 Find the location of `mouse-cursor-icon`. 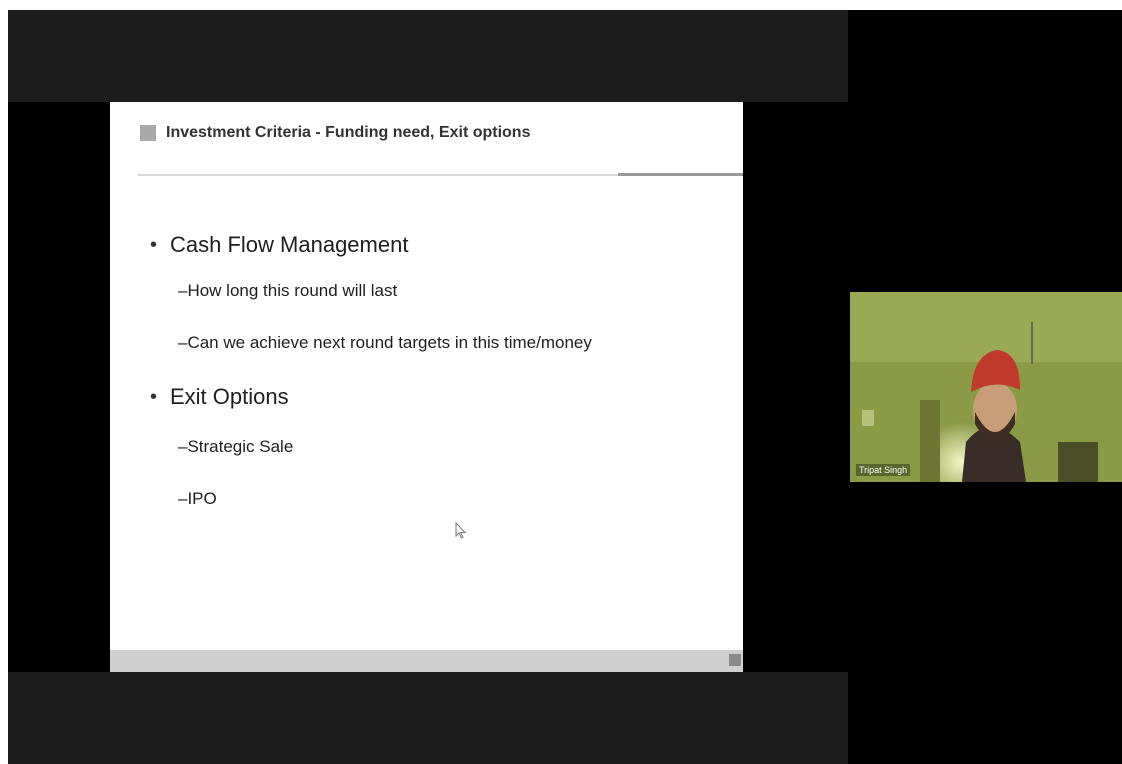

mouse-cursor-icon is located at coordinates (461, 530).